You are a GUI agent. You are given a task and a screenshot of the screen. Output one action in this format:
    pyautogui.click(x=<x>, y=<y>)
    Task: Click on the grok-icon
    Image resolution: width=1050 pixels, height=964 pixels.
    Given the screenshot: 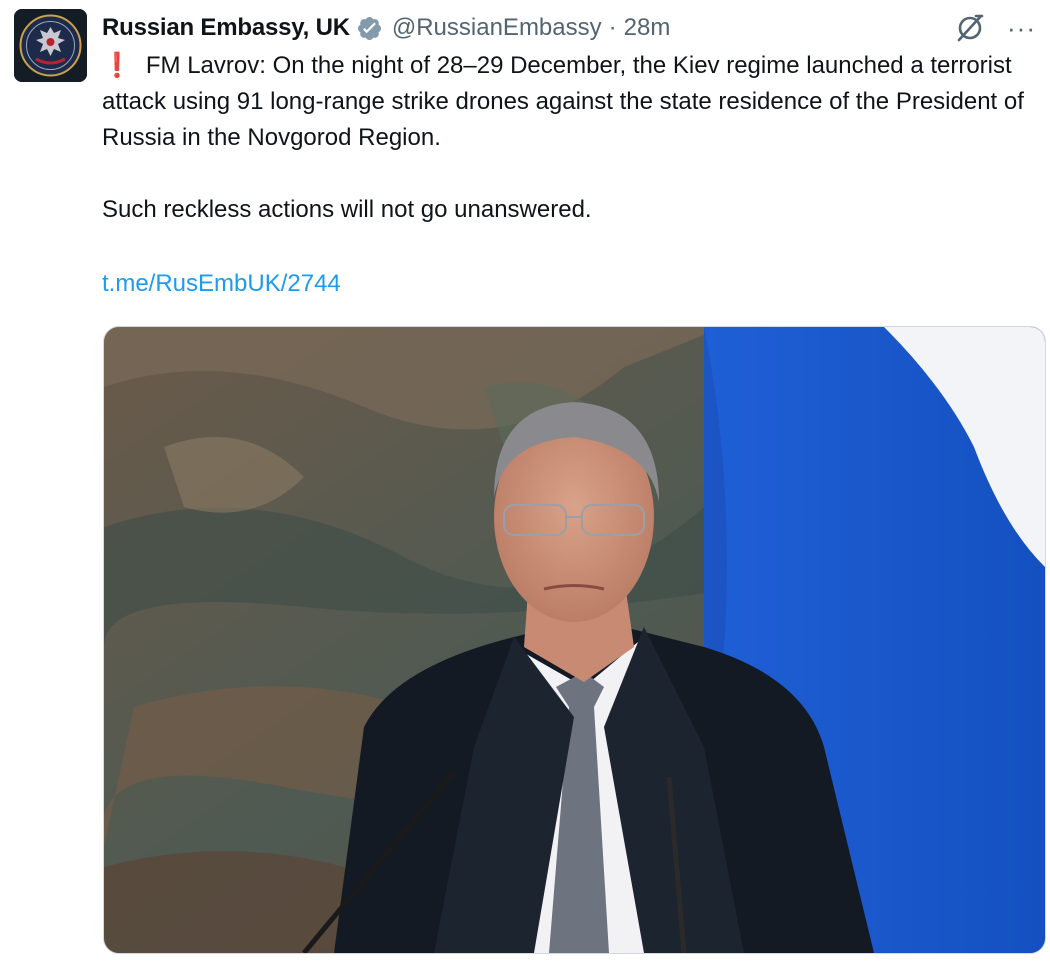 What is the action you would take?
    pyautogui.click(x=970, y=28)
    